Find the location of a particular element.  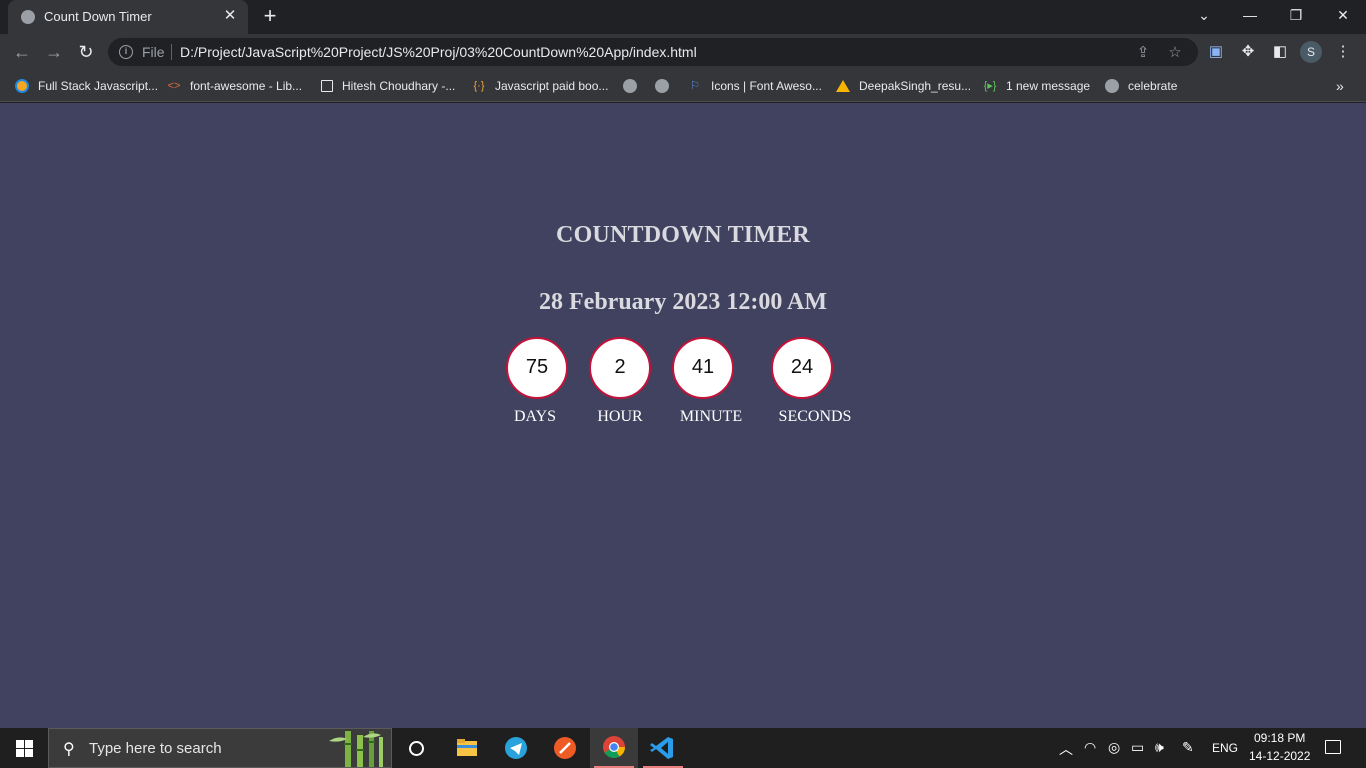

bamboo-illustration-icon is located at coordinates (356, 749).